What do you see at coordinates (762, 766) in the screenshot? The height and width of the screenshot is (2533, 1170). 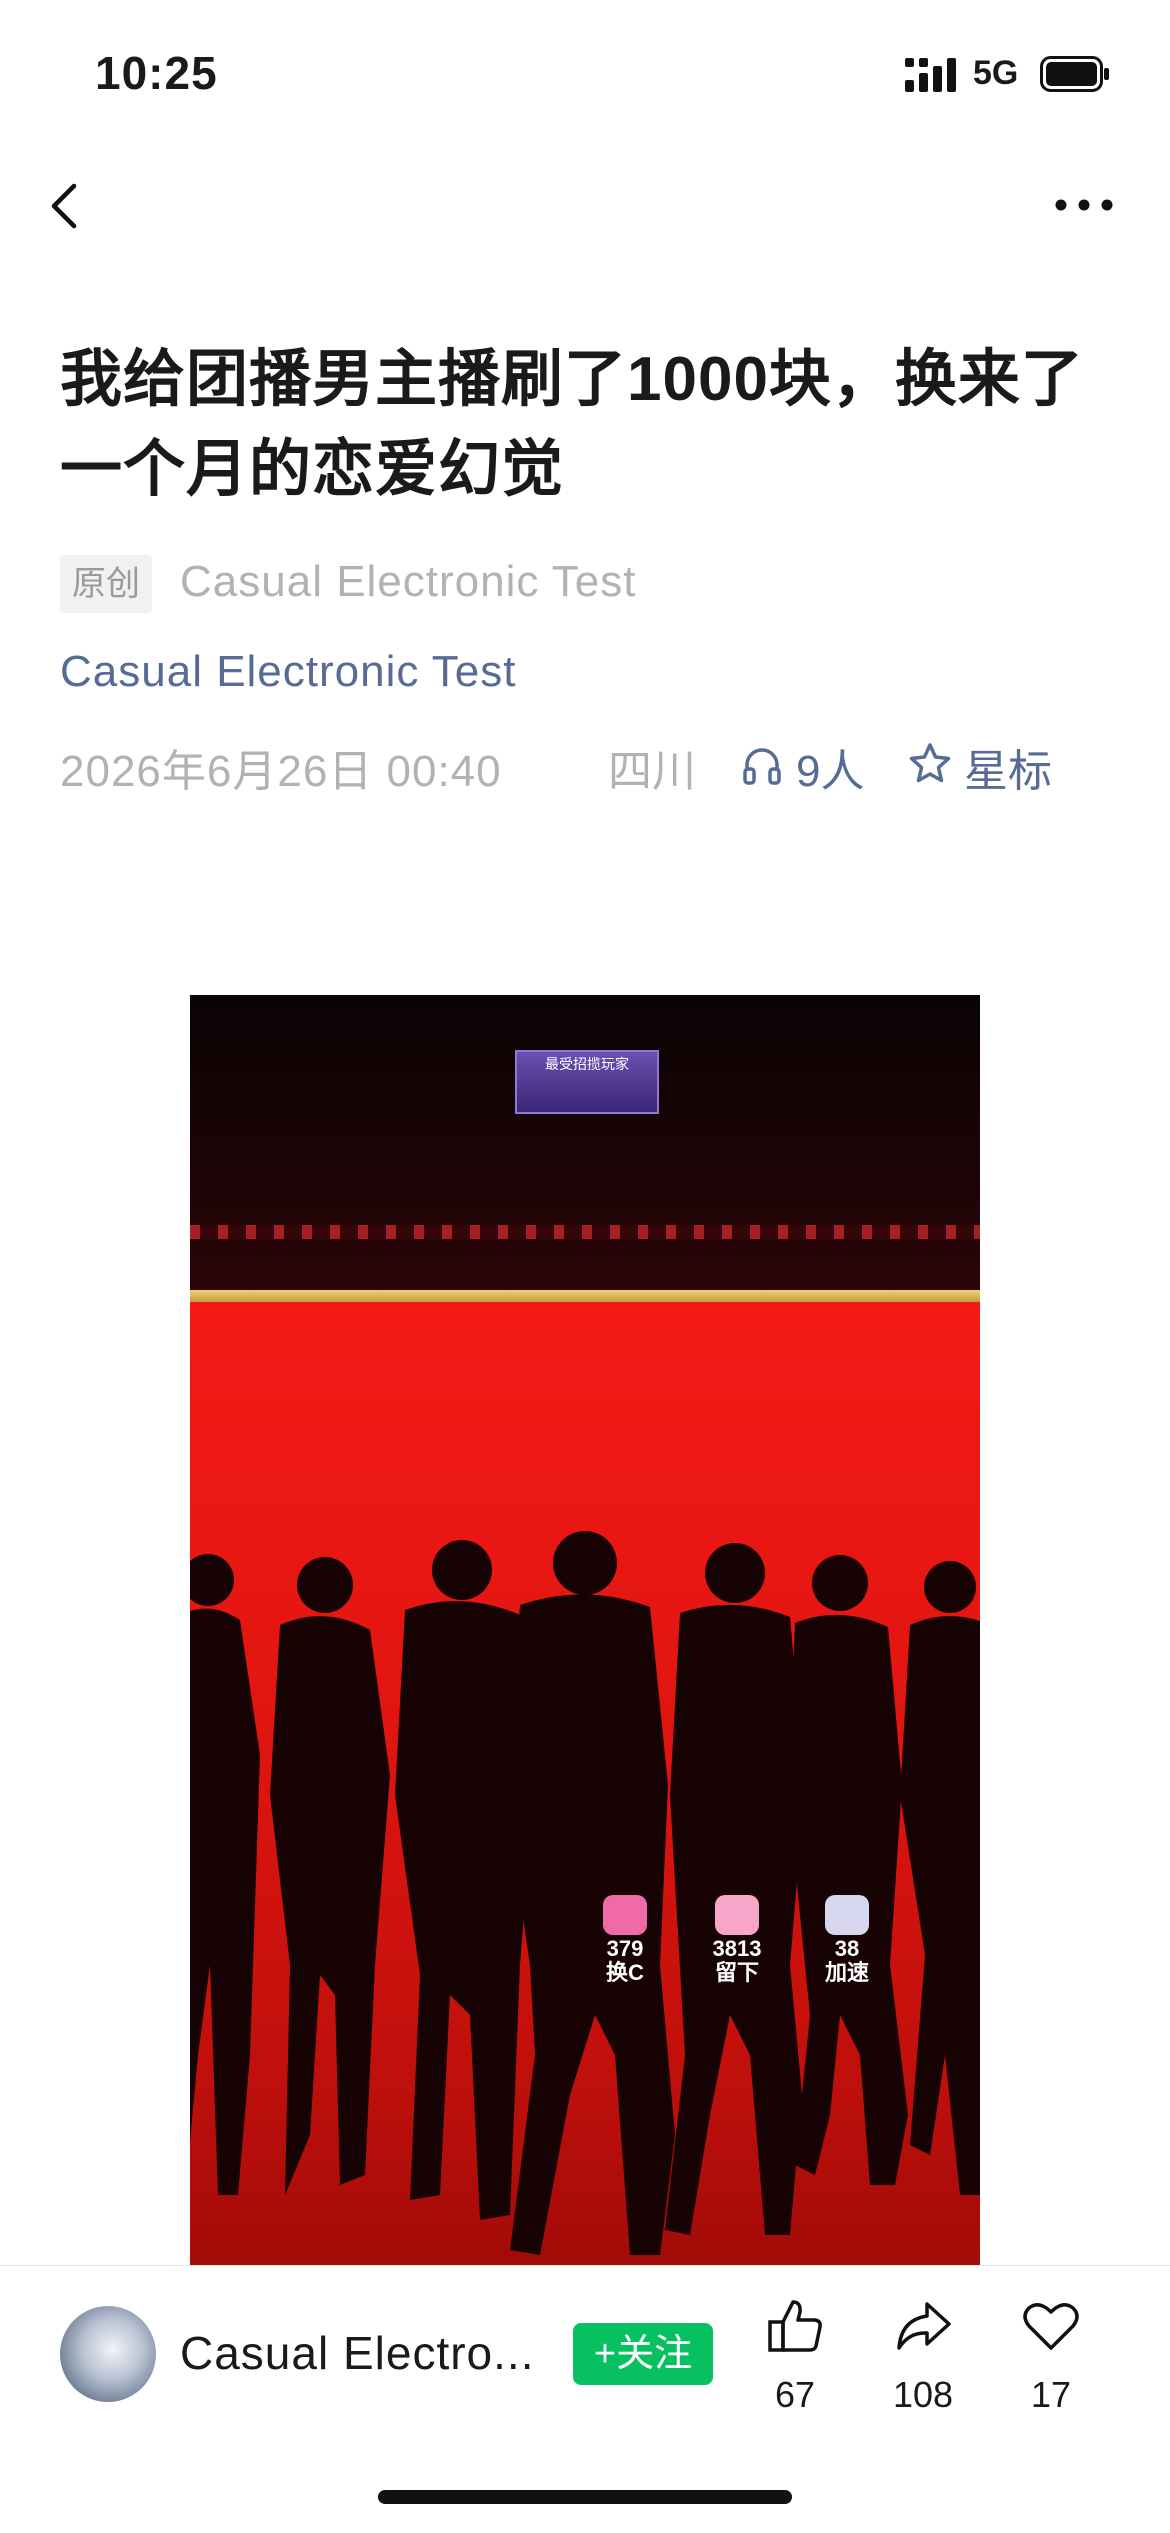 I see `headphones-icon` at bounding box center [762, 766].